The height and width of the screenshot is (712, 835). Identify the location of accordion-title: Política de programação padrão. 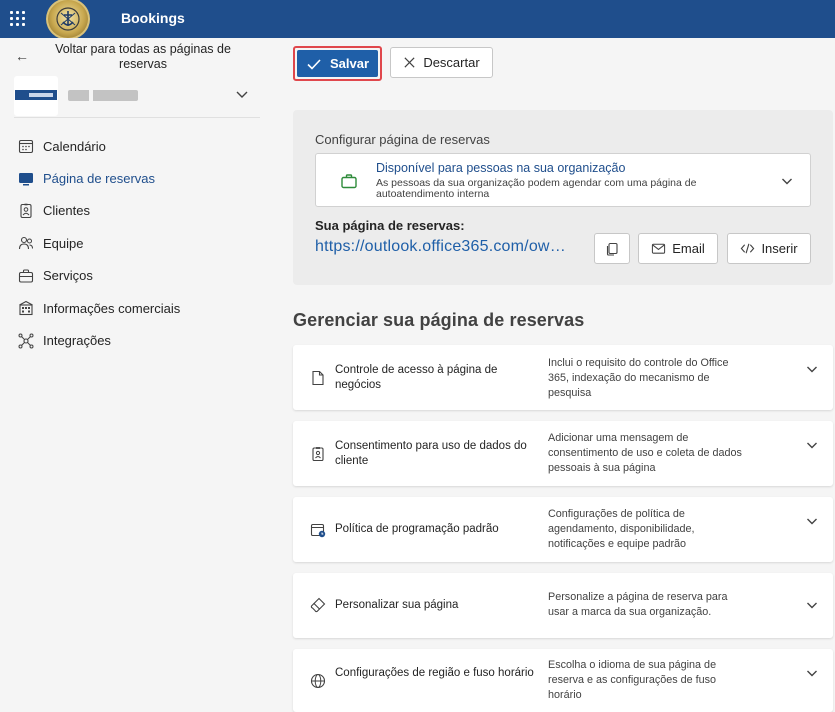
(417, 529).